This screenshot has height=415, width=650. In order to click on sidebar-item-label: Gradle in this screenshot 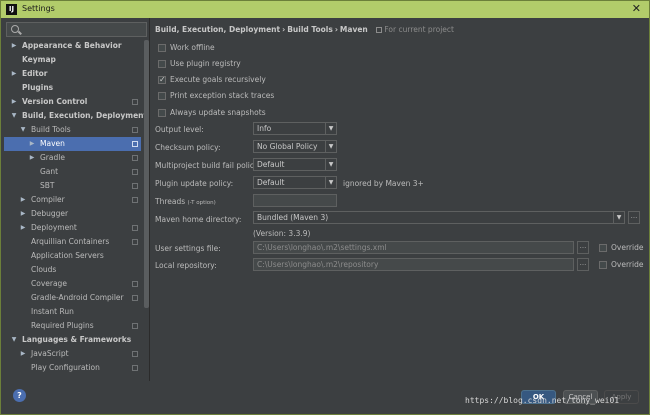, I will do `click(52, 157)`.